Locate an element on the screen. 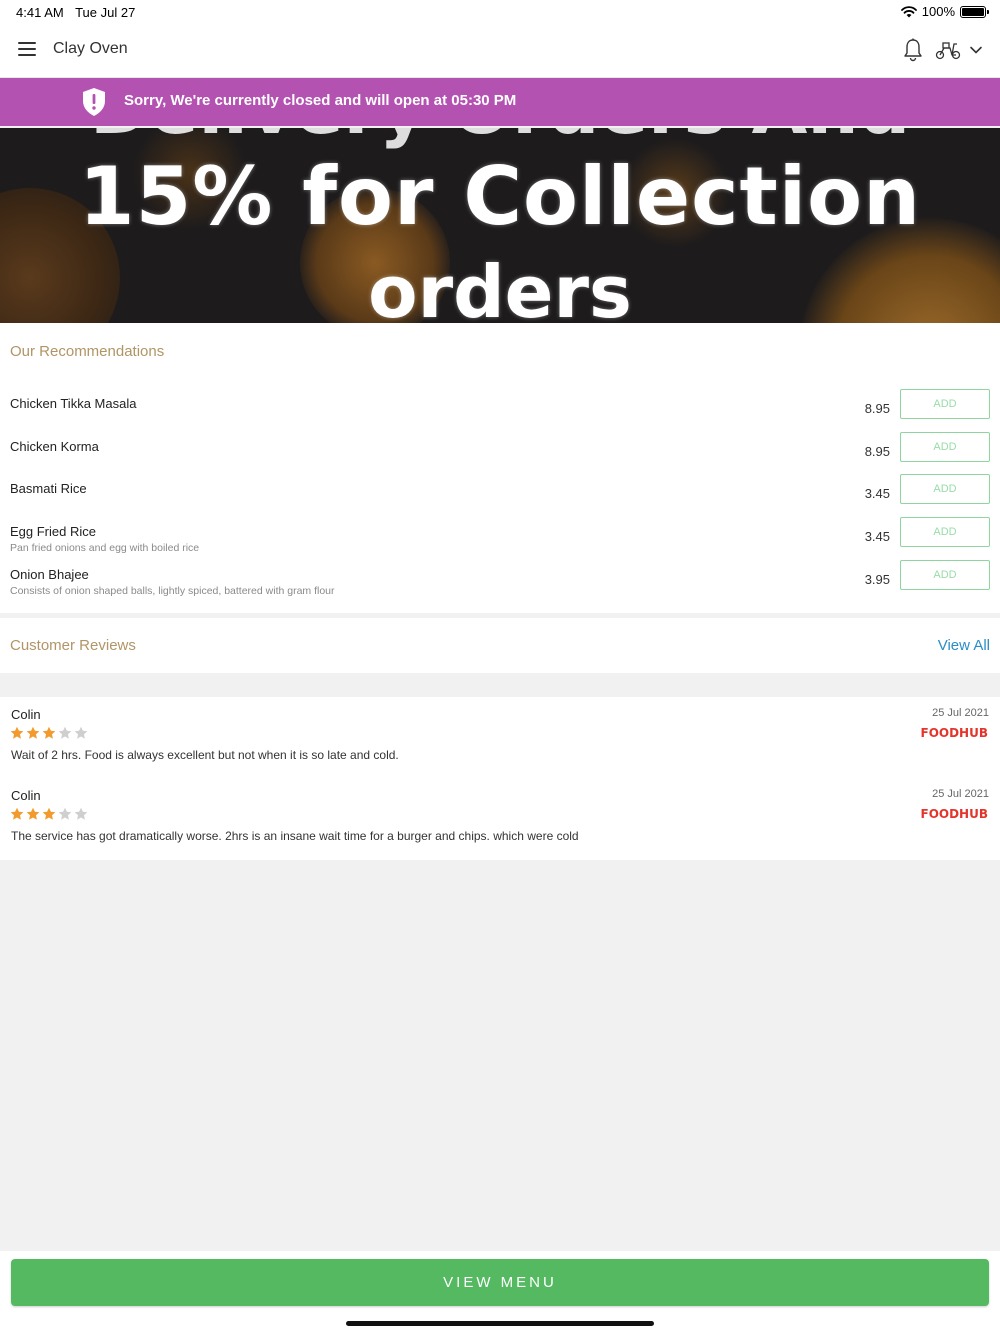  item-name: Chicken Tikka Masala is located at coordinates (73, 403).